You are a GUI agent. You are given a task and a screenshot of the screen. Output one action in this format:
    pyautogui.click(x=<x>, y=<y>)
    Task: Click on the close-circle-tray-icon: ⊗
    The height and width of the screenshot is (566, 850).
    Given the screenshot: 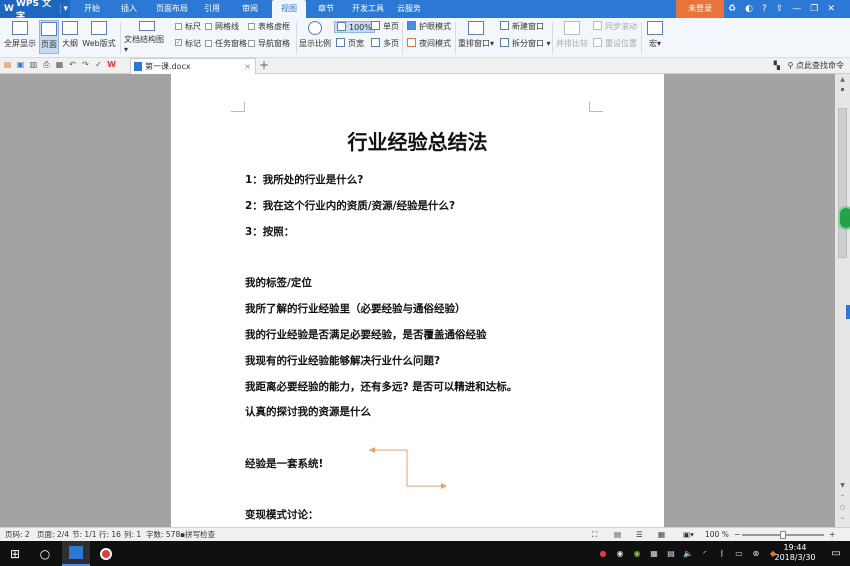 What is the action you would take?
    pyautogui.click(x=756, y=553)
    